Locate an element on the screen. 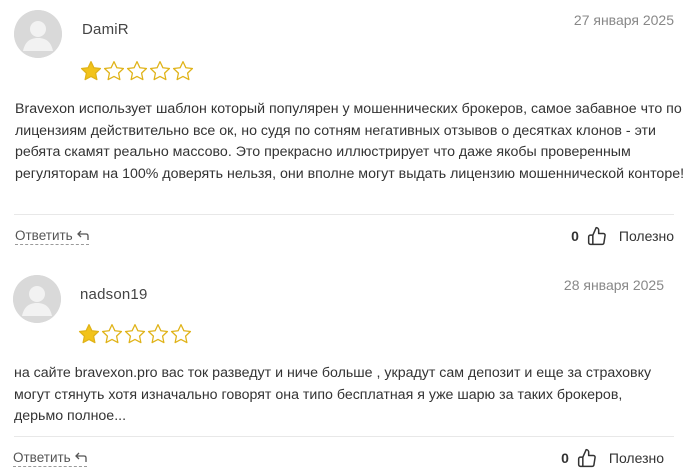 The width and height of the screenshot is (700, 474). thumbs-up-icon is located at coordinates (586, 458).